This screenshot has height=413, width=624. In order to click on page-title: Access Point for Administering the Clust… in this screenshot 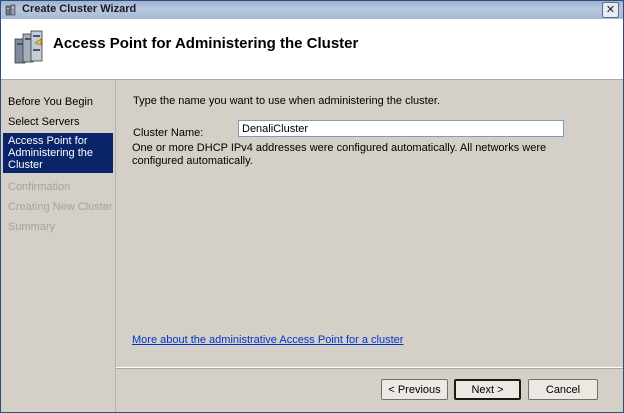, I will do `click(206, 43)`.